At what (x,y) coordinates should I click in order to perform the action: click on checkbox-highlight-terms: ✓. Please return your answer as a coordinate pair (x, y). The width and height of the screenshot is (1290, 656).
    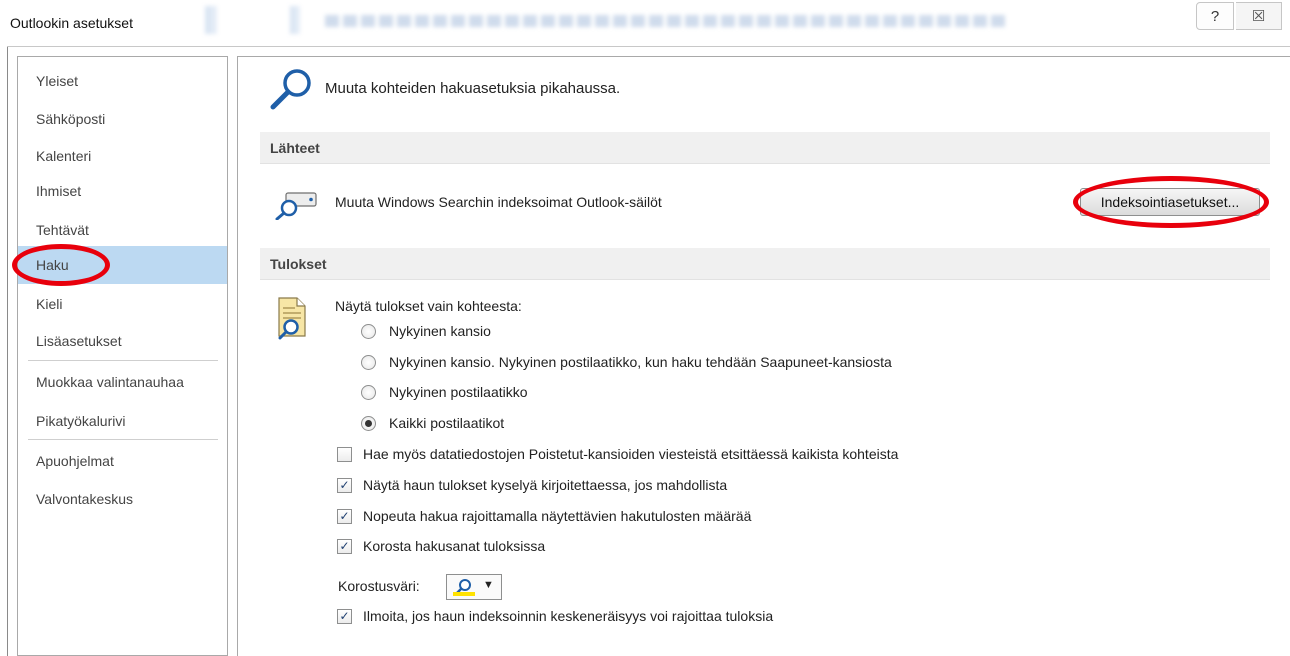
    Looking at the image, I should click on (344, 546).